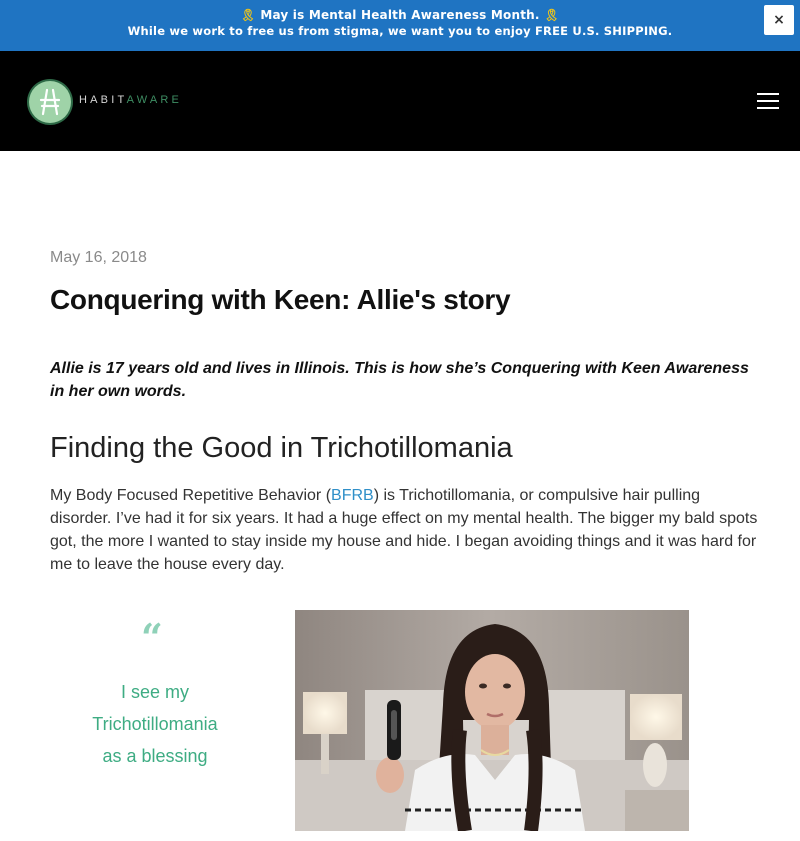  Describe the element at coordinates (779, 20) in the screenshot. I see `close-banner-button: ×` at that location.